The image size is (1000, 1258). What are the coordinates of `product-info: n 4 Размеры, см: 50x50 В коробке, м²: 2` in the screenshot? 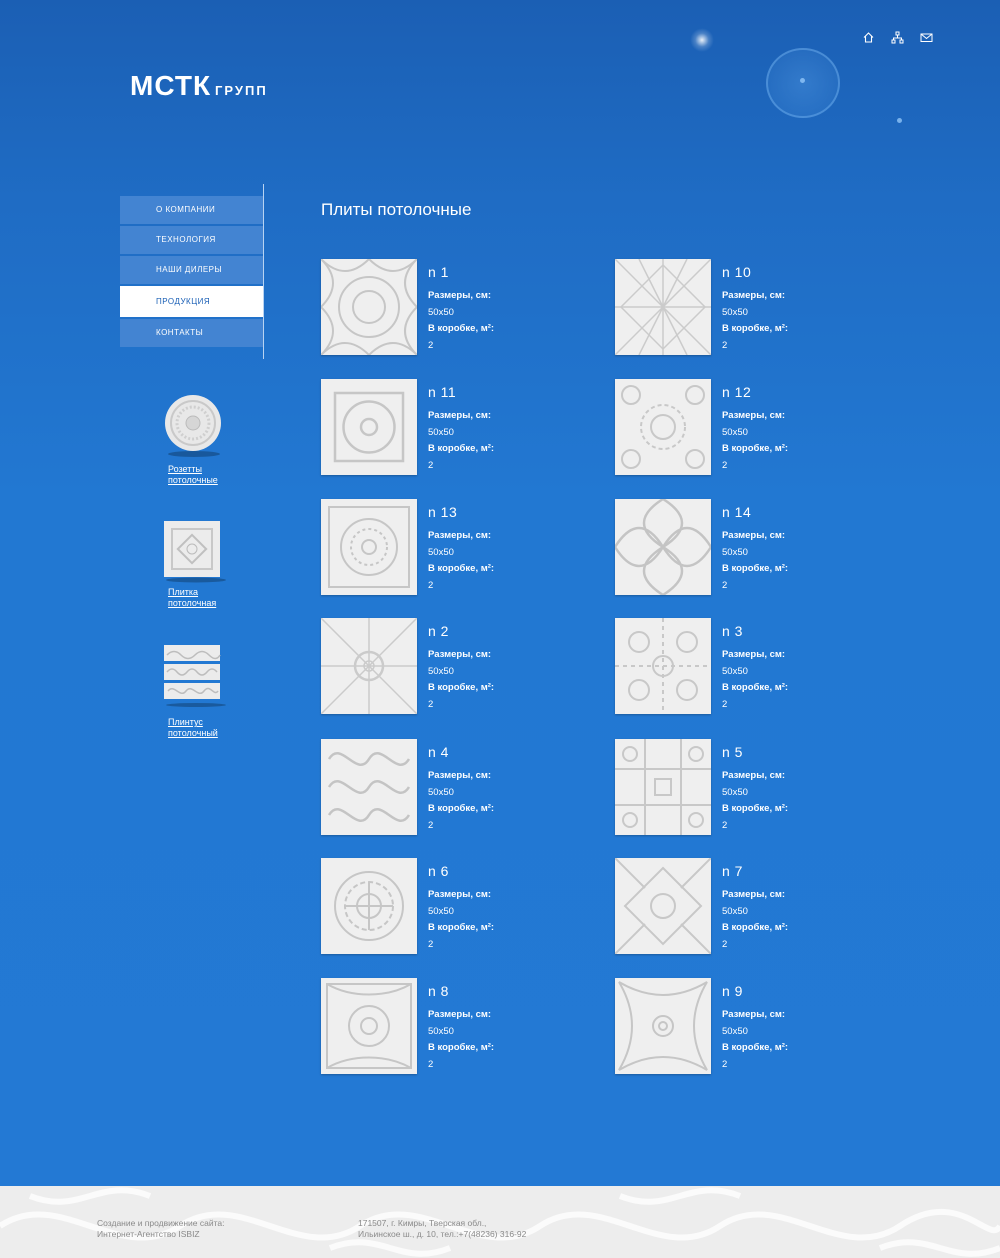 It's located at (461, 789).